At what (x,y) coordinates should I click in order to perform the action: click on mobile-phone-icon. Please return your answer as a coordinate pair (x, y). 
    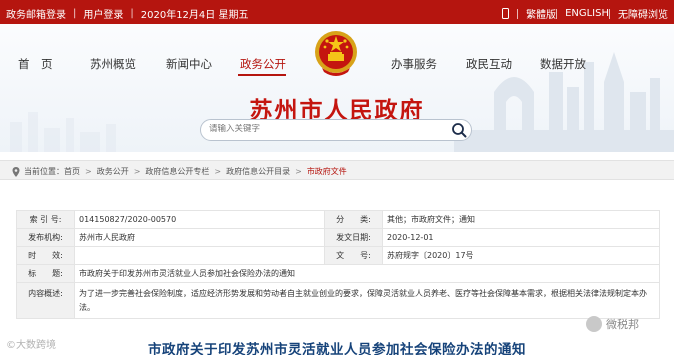
    Looking at the image, I should click on (506, 13).